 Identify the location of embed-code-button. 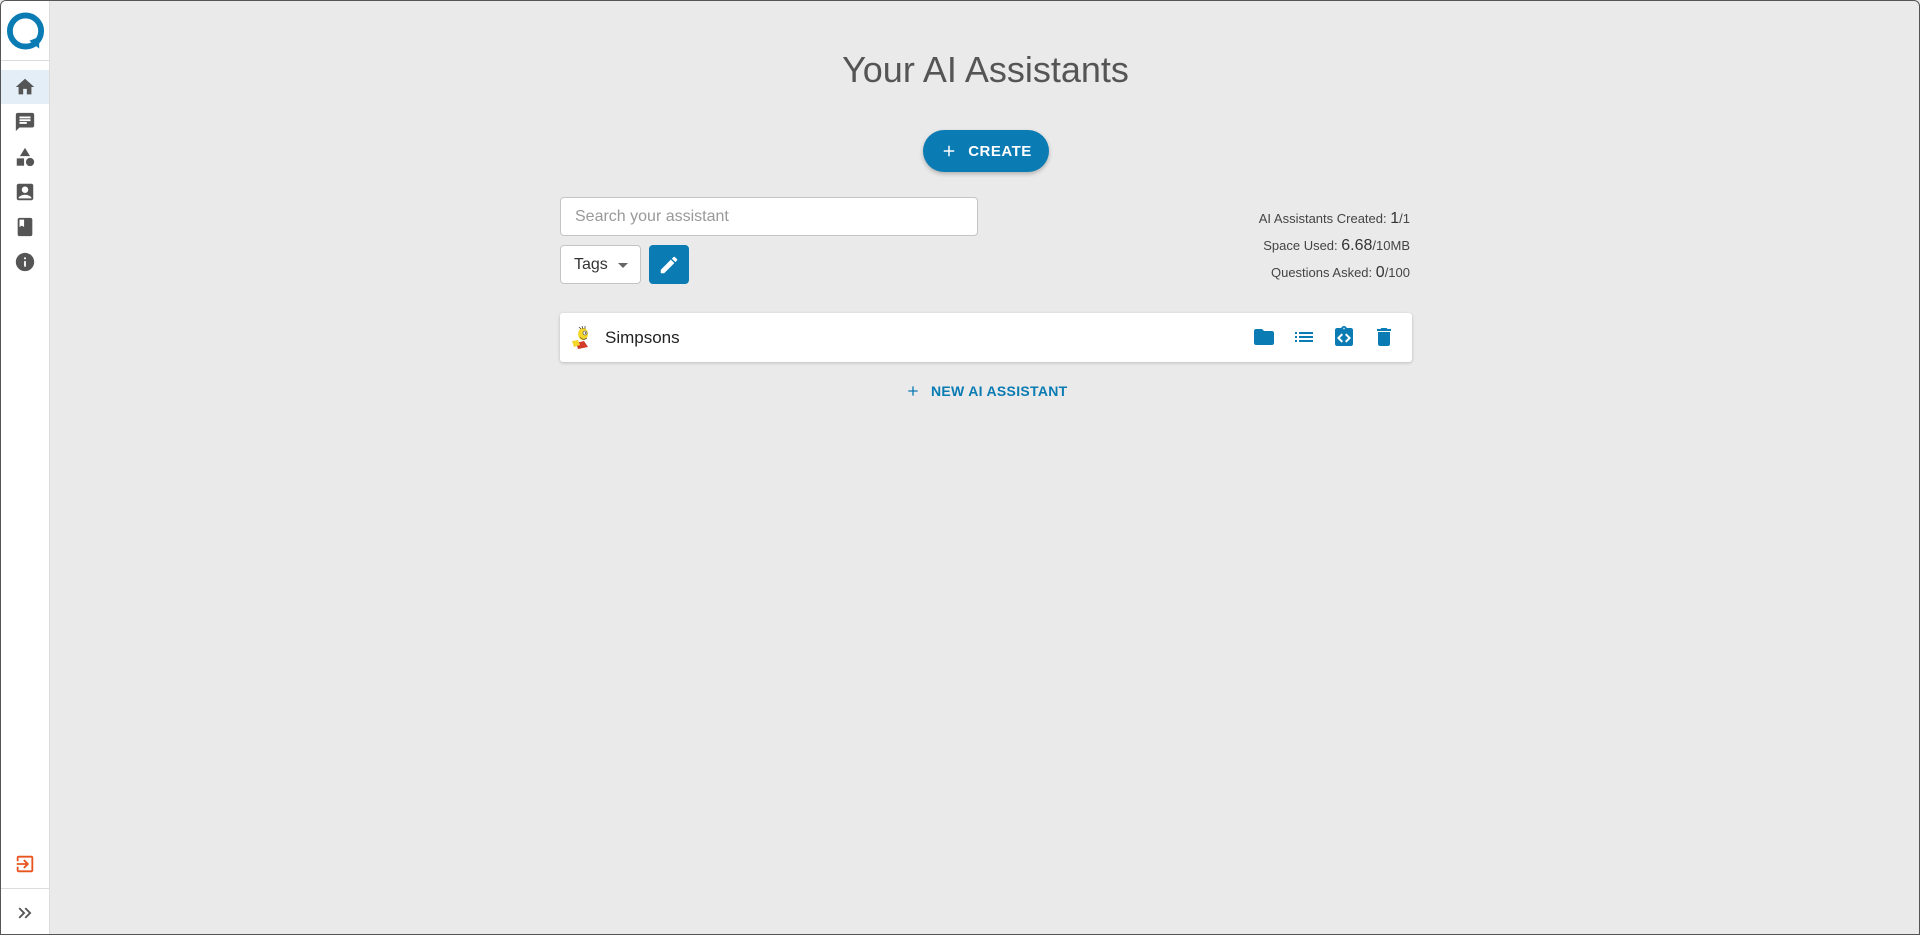
(1344, 337).